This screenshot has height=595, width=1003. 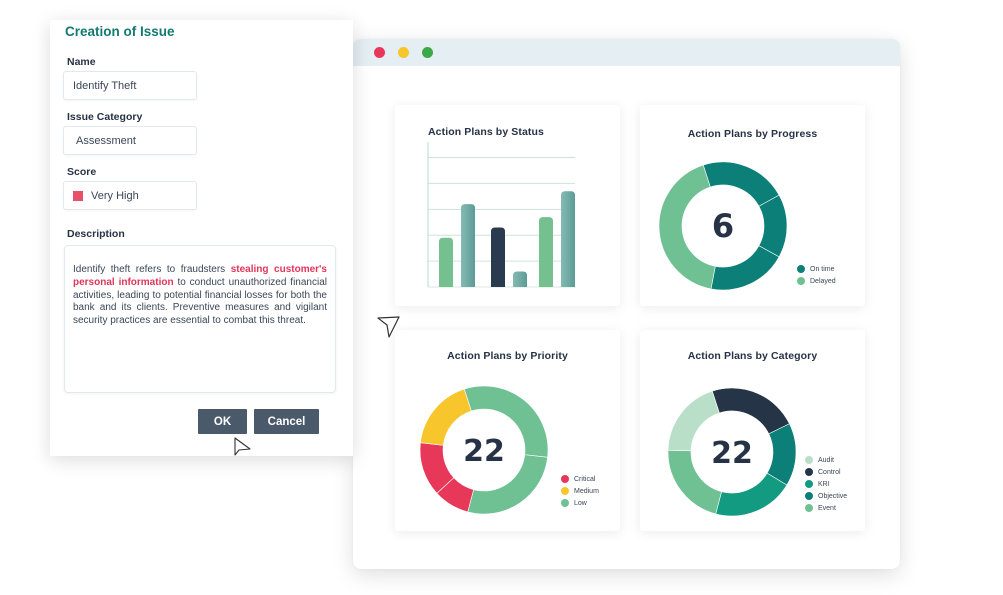 I want to click on category-legend: Audit Control KRI Objective Event, so click(x=826, y=484).